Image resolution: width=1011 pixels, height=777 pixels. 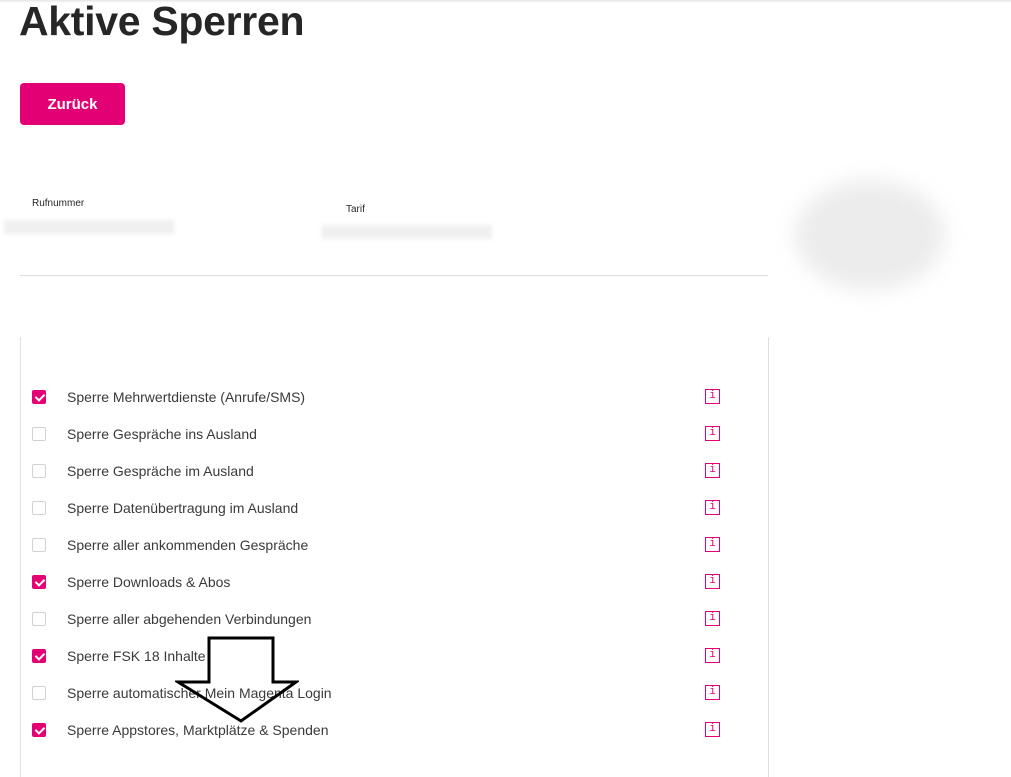 I want to click on phone-number-label: Rufnummer, so click(x=58, y=203).